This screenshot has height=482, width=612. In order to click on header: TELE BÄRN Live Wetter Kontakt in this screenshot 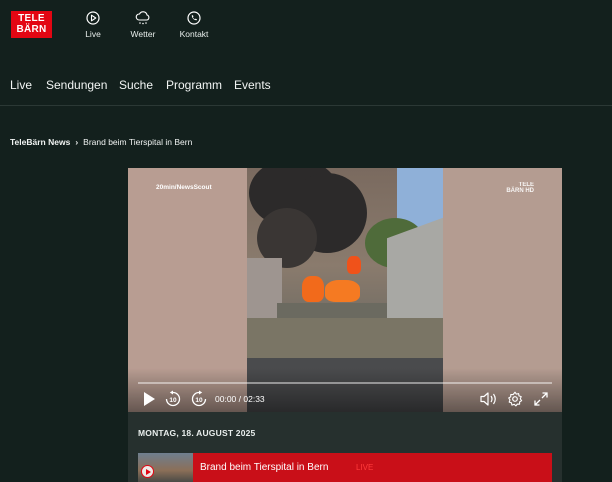, I will do `click(306, 28)`.